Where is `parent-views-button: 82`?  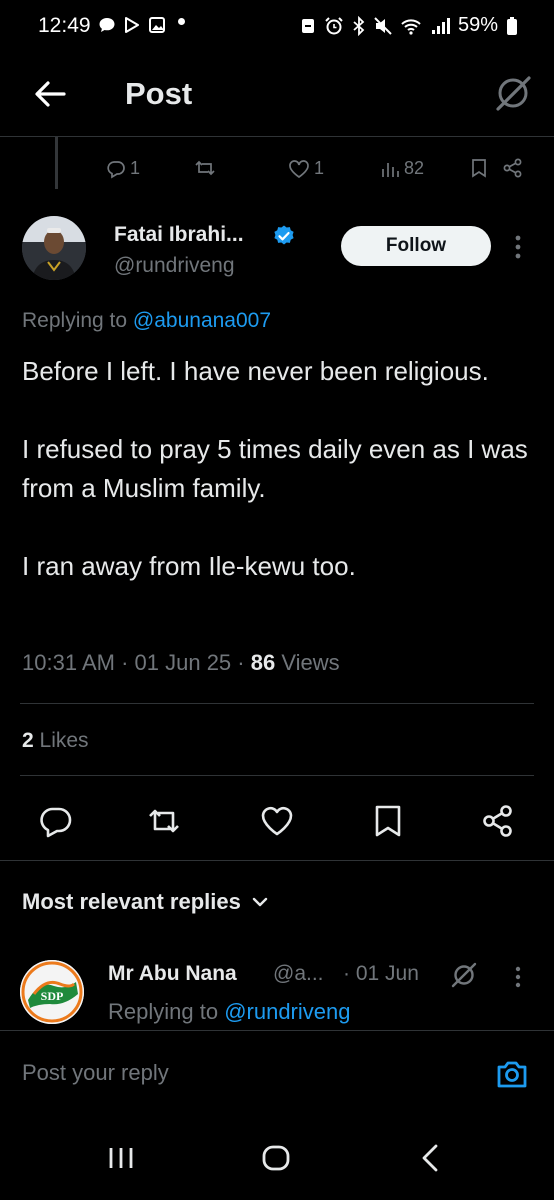
parent-views-button: 82 is located at coordinates (402, 168).